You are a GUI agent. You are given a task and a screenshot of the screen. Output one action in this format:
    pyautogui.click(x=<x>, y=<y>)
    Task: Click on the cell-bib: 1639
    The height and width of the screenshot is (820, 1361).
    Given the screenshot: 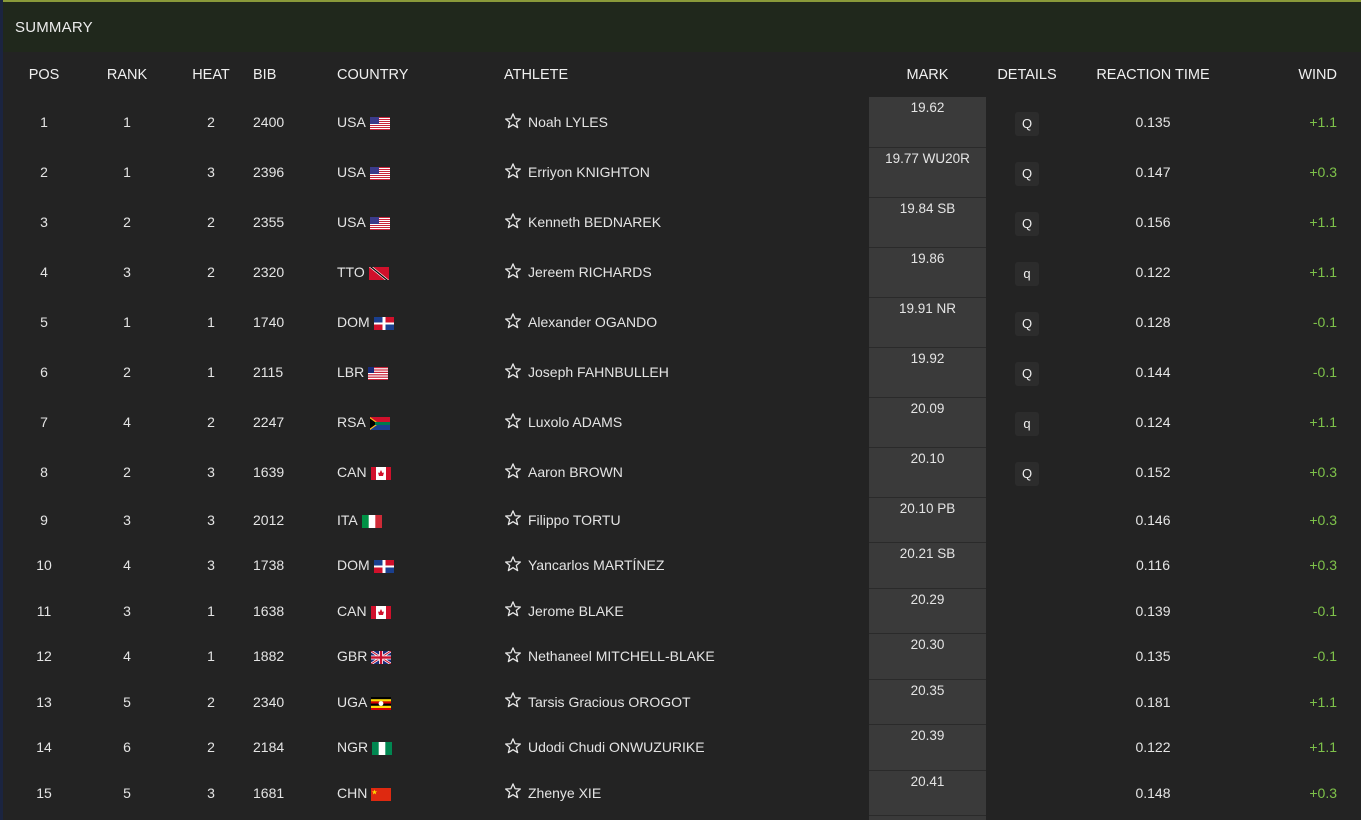 What is the action you would take?
    pyautogui.click(x=269, y=472)
    